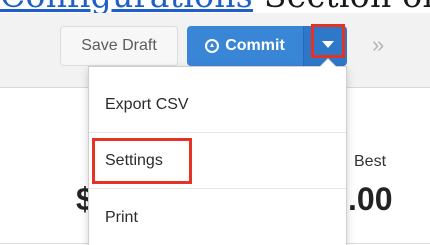 Image resolution: width=430 pixels, height=245 pixels. What do you see at coordinates (217, 105) in the screenshot?
I see `menu-item-export-csv: Export CSV` at bounding box center [217, 105].